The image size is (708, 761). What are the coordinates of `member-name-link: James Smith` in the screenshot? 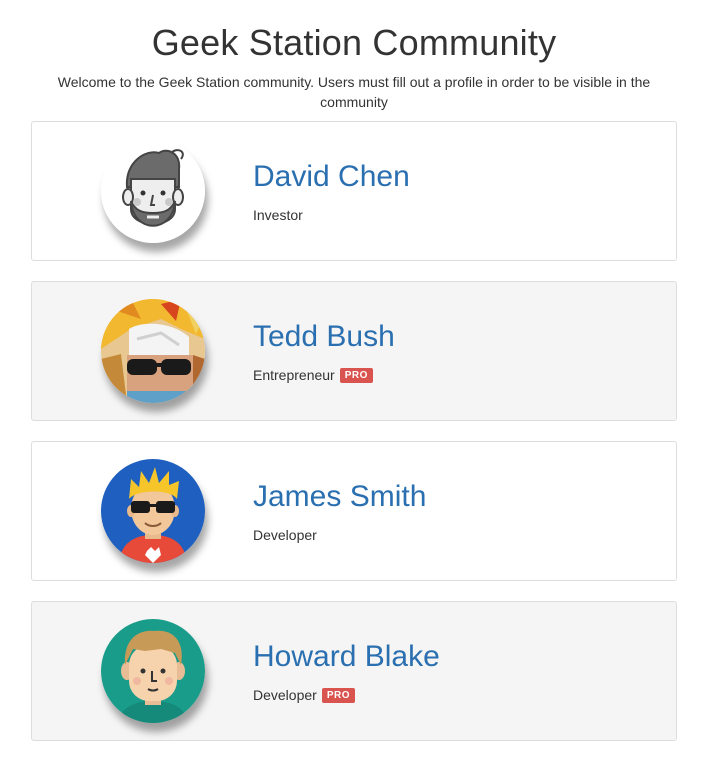 It's located at (339, 497).